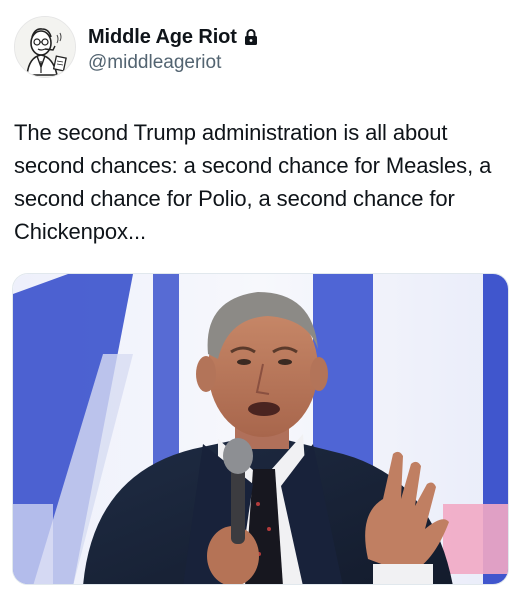  What do you see at coordinates (250, 37) in the screenshot?
I see `lock-icon` at bounding box center [250, 37].